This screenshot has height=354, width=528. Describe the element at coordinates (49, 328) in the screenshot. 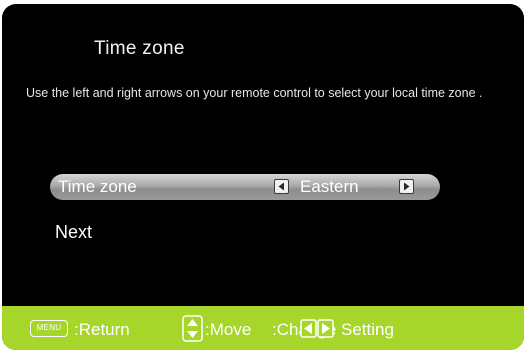

I see `menu-key-icon: MENU` at that location.